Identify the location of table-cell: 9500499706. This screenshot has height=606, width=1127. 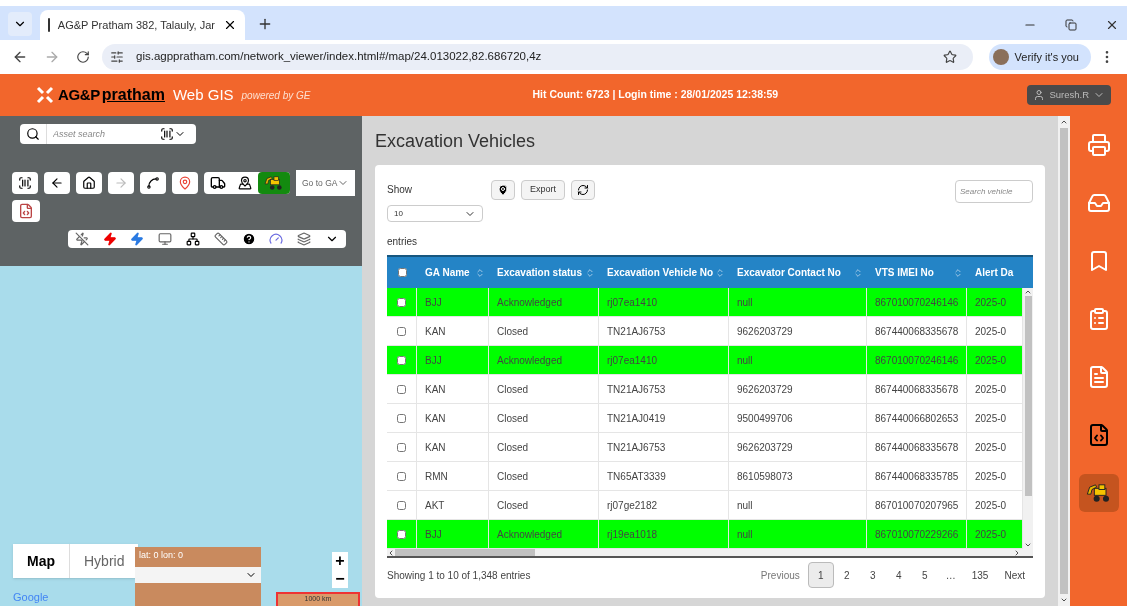
(798, 418).